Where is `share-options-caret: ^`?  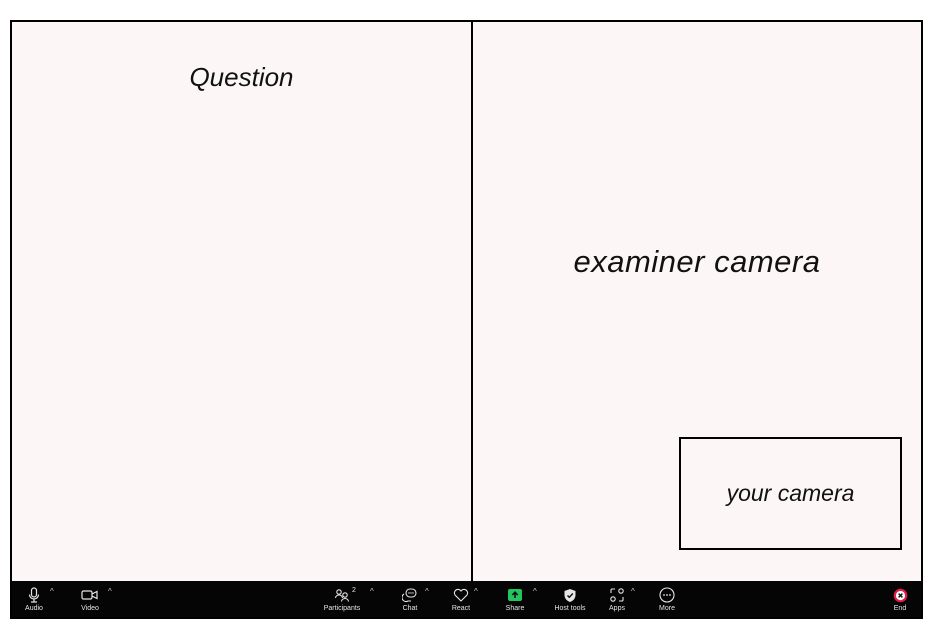
share-options-caret: ^ is located at coordinates (535, 592).